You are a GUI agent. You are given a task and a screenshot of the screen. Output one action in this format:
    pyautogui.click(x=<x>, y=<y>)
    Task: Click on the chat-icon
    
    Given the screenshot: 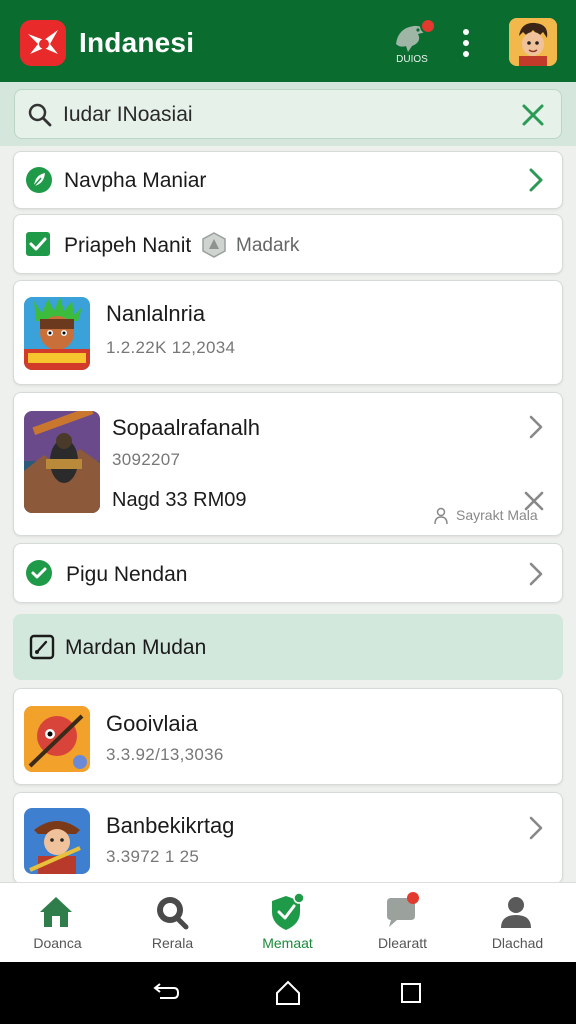 What is the action you would take?
    pyautogui.click(x=403, y=909)
    